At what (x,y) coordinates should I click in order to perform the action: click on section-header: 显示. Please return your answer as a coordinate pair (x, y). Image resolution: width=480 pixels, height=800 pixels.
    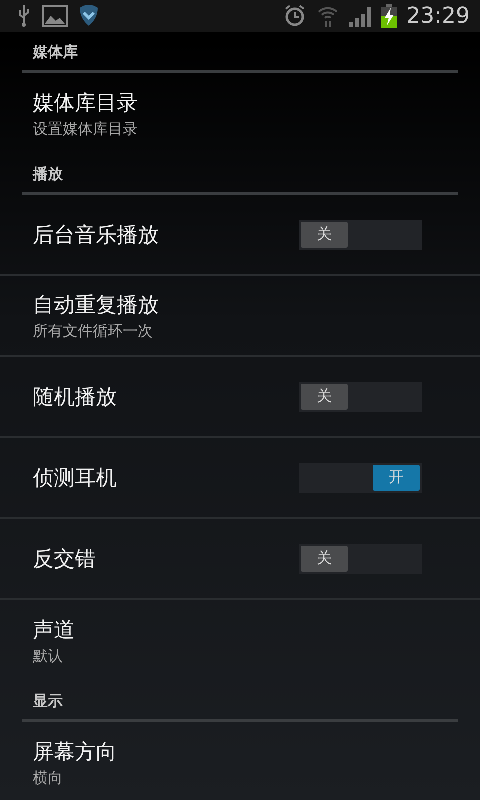
    Looking at the image, I should click on (48, 702).